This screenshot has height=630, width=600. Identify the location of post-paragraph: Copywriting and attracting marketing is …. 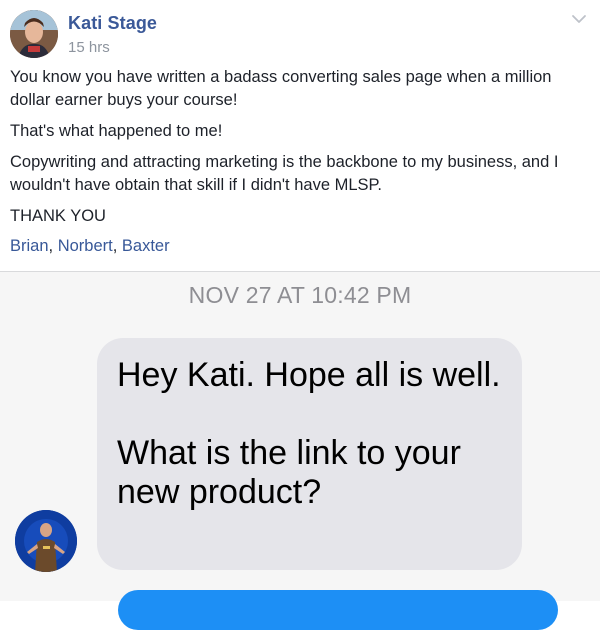
(284, 173).